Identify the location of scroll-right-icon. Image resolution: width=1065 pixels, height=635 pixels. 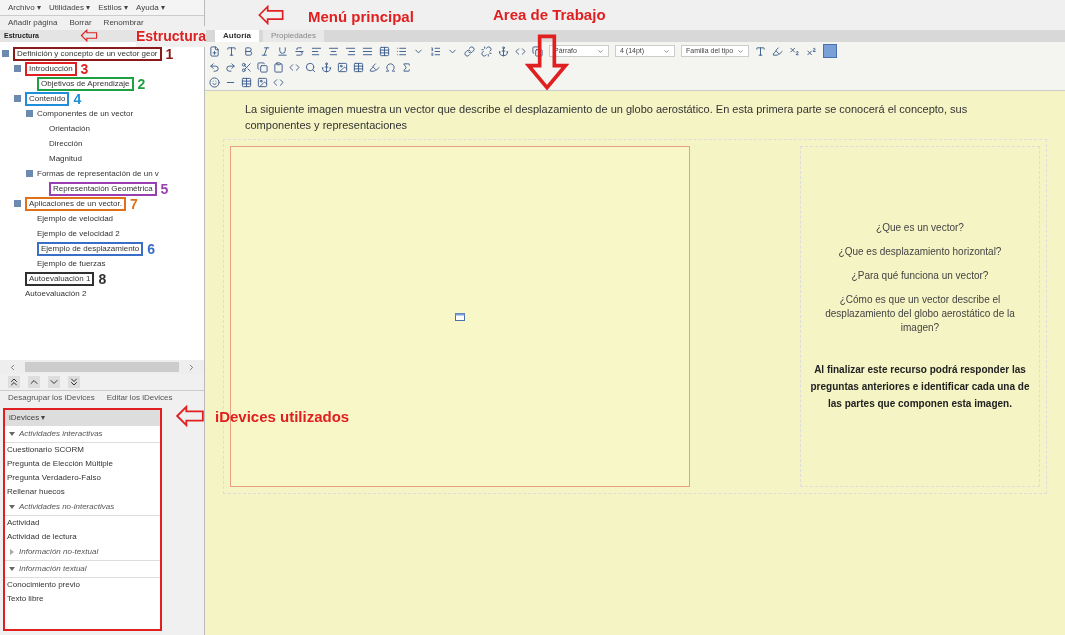
(191, 367).